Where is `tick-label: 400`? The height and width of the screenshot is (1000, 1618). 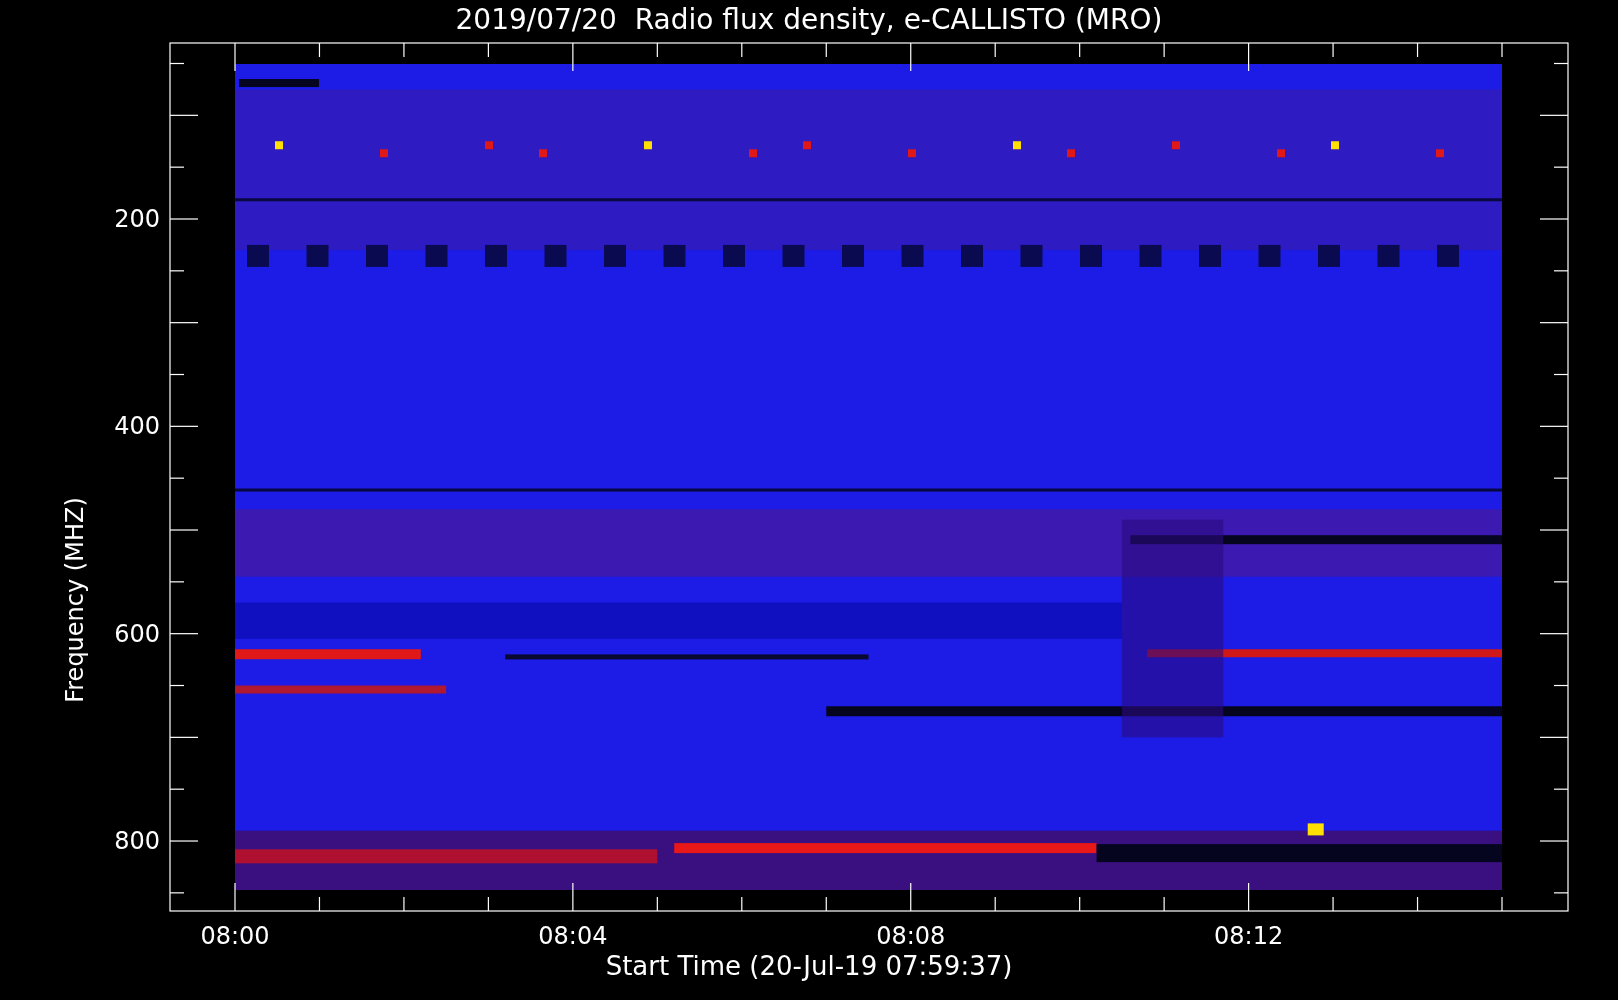
tick-label: 400 is located at coordinates (136, 426).